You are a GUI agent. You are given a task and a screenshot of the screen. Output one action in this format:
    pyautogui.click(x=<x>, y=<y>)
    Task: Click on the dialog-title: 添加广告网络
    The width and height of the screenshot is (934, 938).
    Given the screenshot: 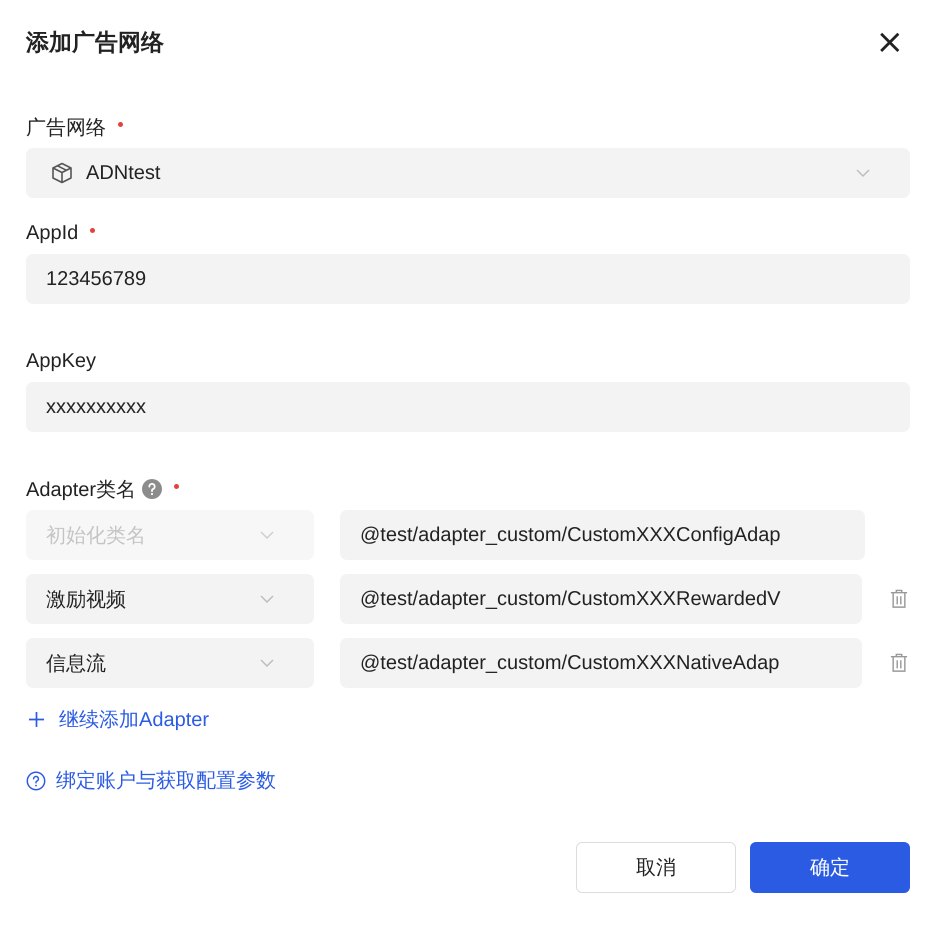 What is the action you would take?
    pyautogui.click(x=95, y=42)
    